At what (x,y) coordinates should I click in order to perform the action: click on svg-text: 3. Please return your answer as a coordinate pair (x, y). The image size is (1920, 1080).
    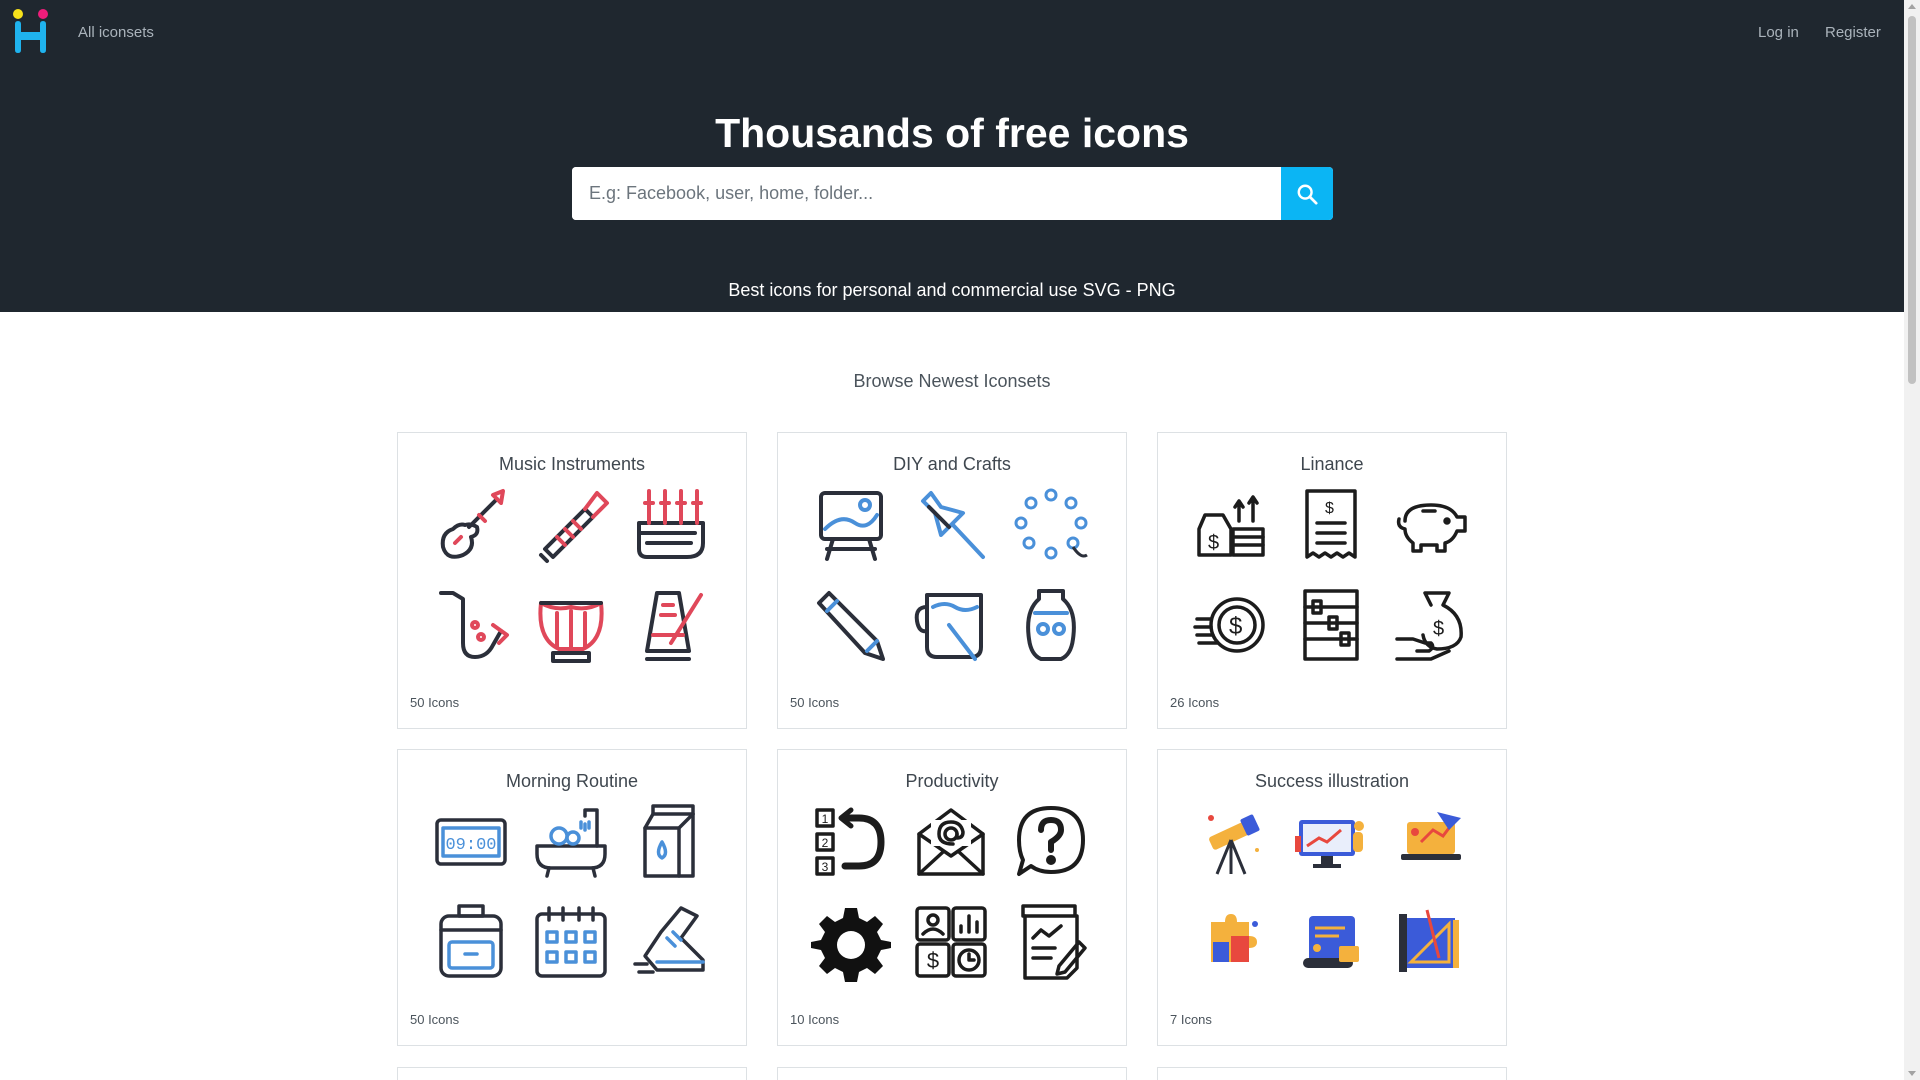
    Looking at the image, I should click on (825, 867).